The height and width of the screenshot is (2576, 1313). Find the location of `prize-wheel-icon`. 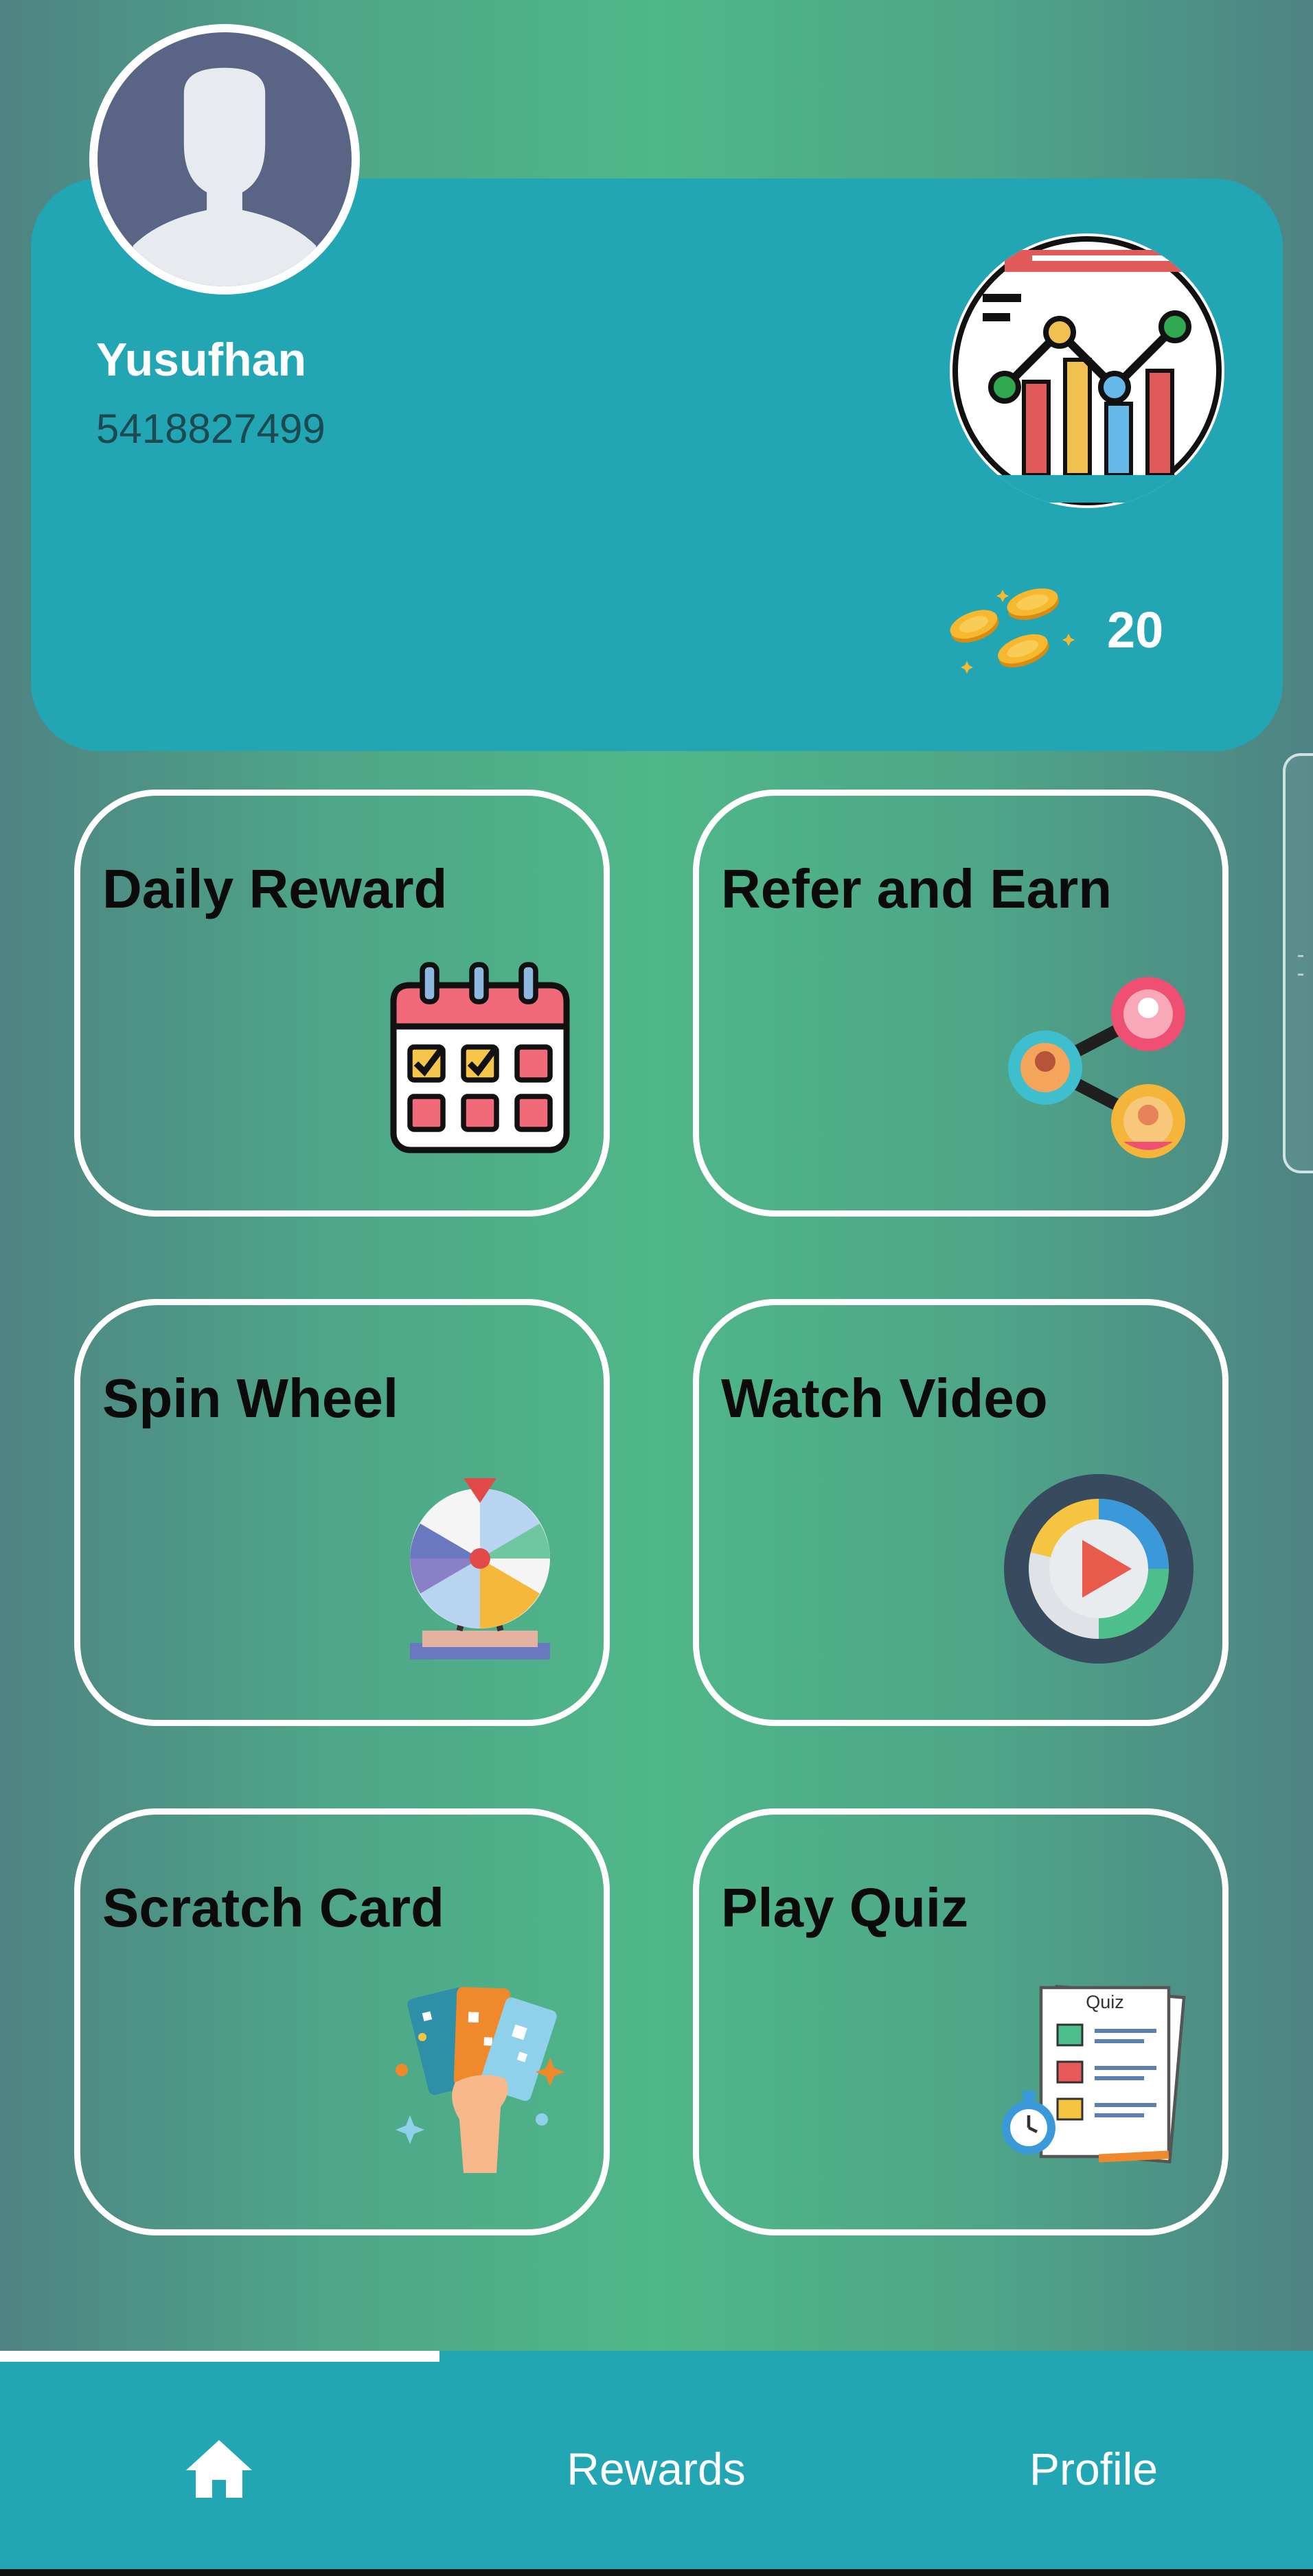

prize-wheel-icon is located at coordinates (480, 1569).